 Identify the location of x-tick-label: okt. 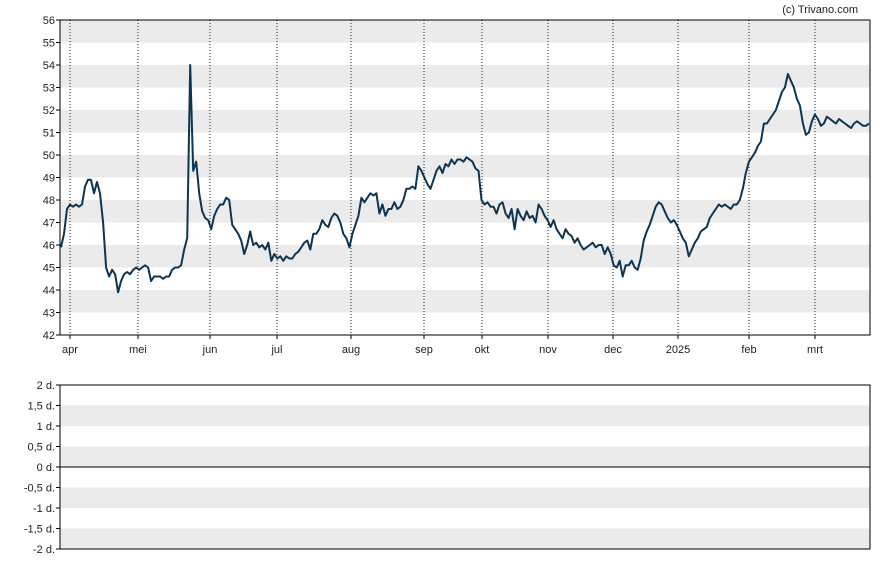
(482, 350).